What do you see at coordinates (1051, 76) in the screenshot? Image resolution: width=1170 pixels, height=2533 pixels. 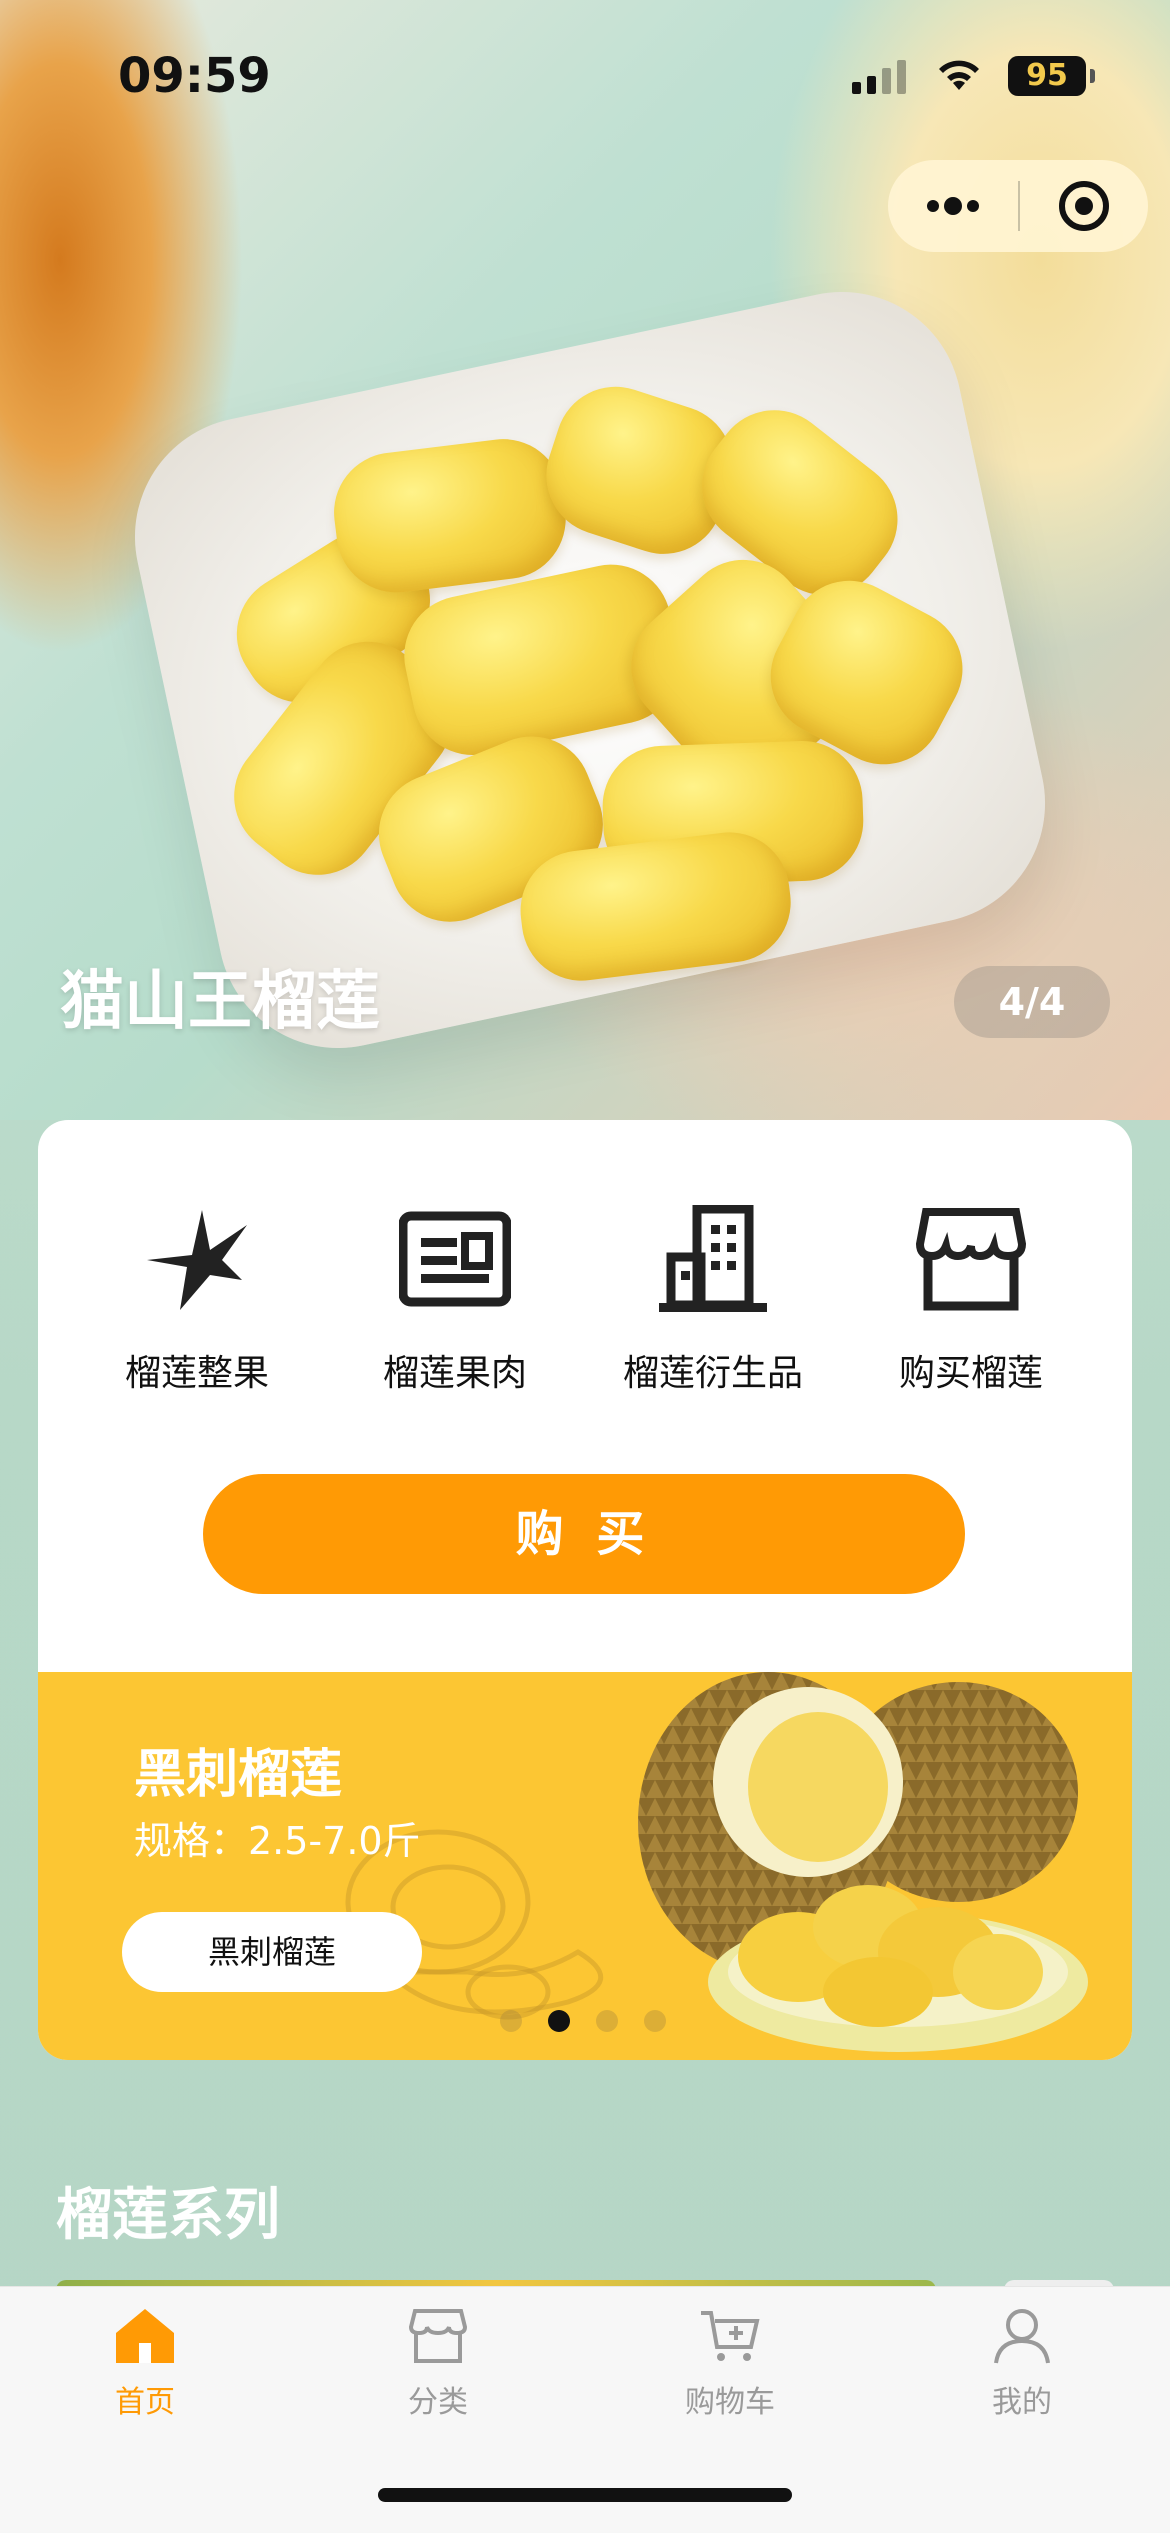 I see `battery-icon: 95` at bounding box center [1051, 76].